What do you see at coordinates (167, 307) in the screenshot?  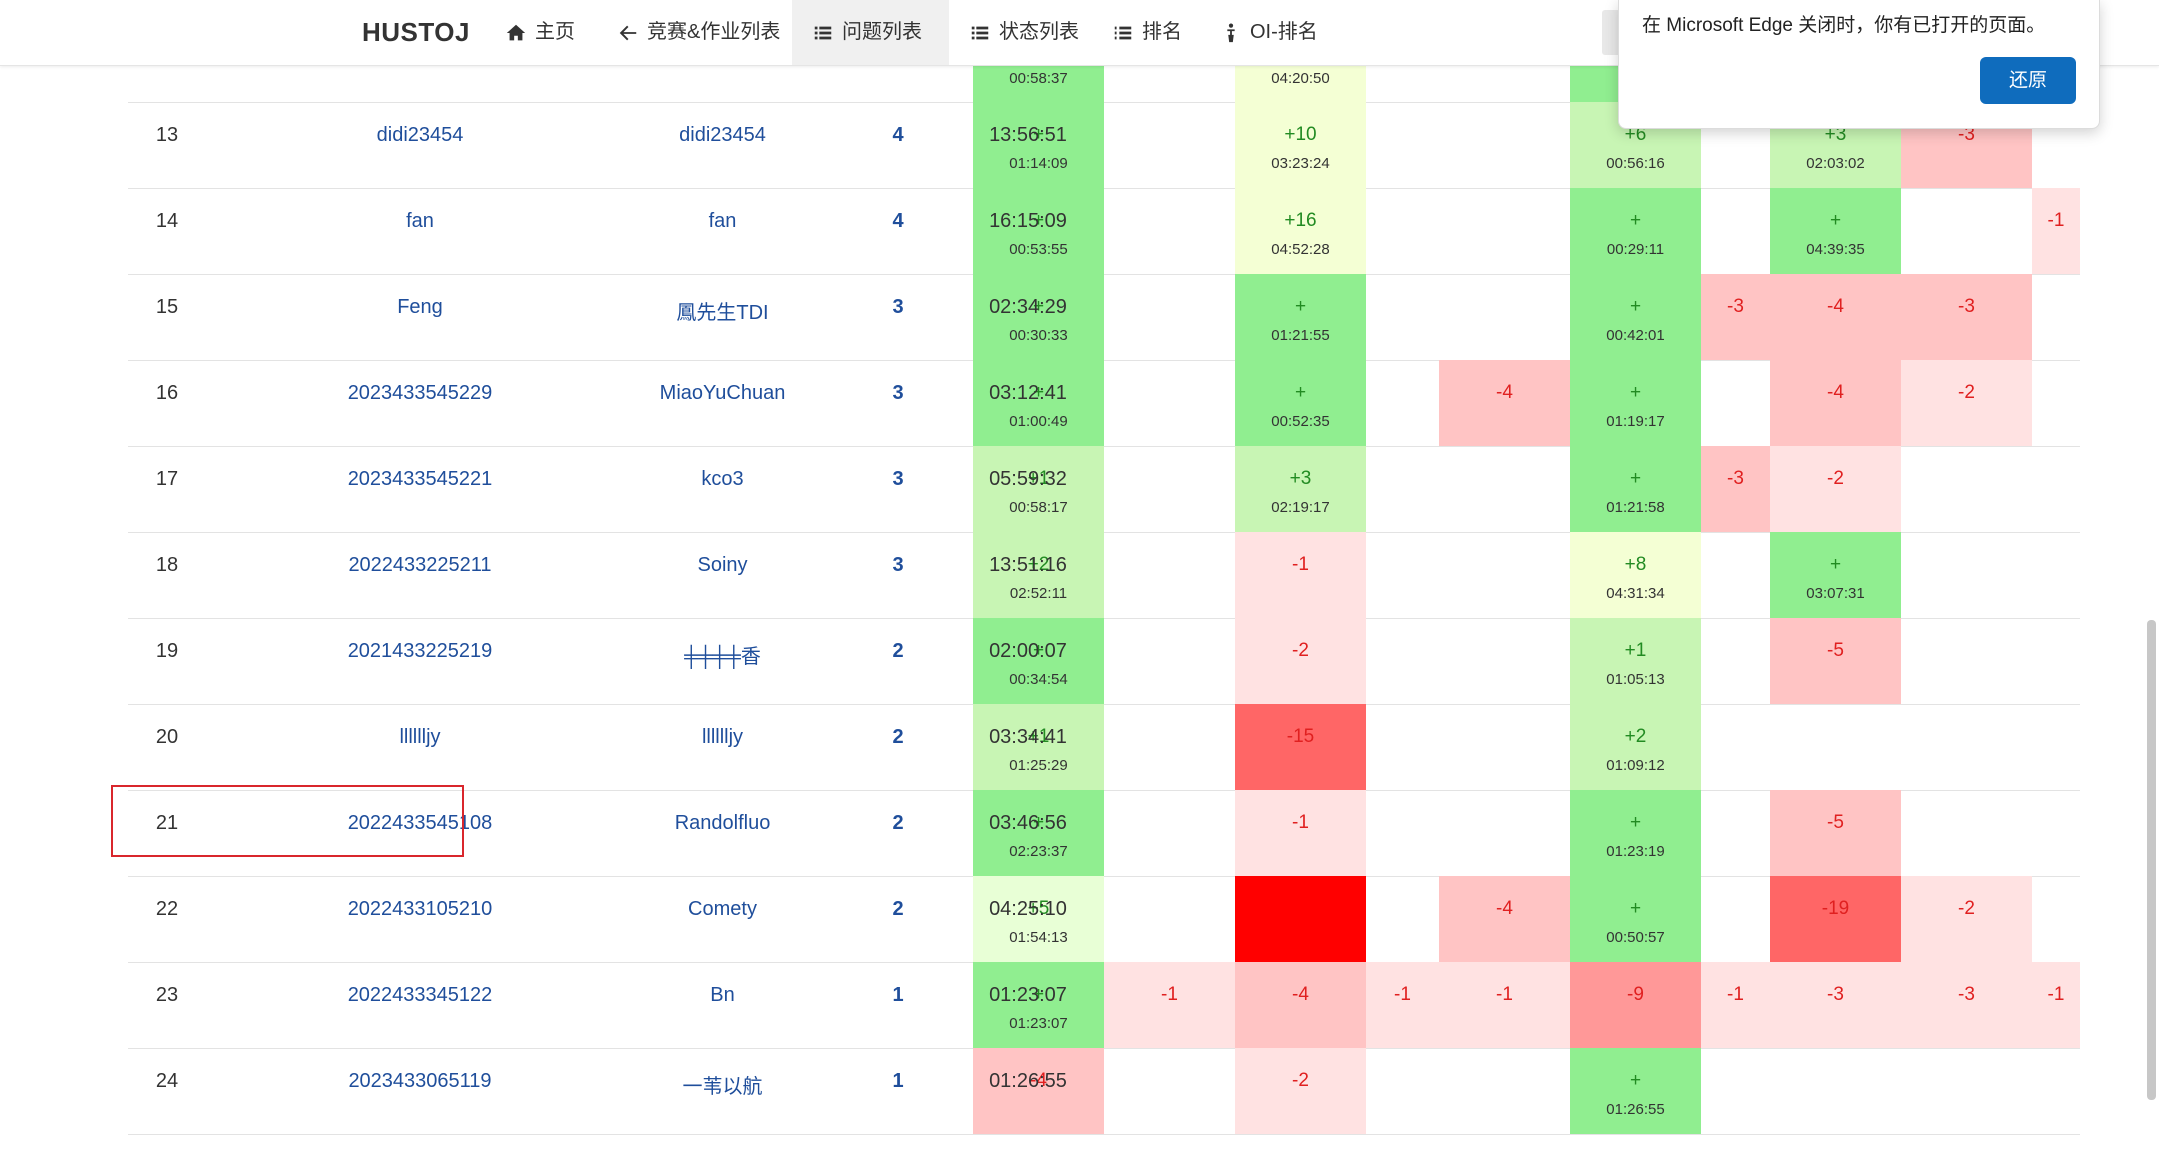 I see `rank-cell-text: 15` at bounding box center [167, 307].